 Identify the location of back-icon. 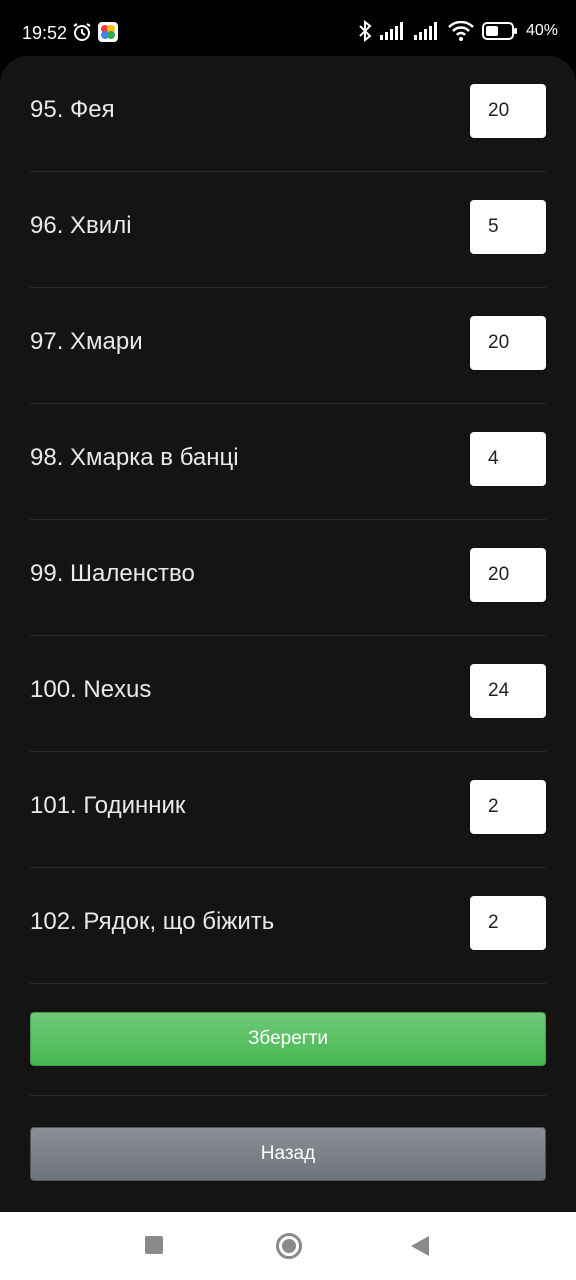
(420, 1246).